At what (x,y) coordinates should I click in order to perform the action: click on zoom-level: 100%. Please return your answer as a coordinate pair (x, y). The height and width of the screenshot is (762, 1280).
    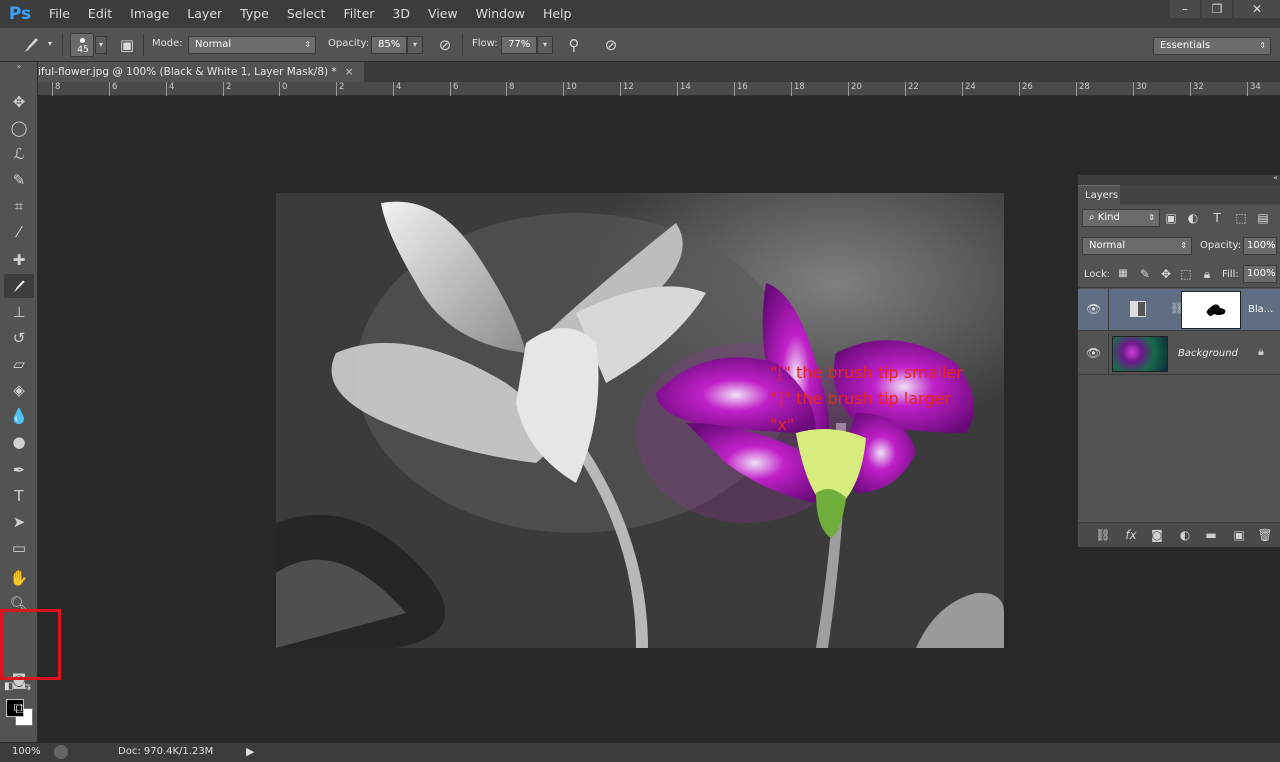
    Looking at the image, I should click on (26, 751).